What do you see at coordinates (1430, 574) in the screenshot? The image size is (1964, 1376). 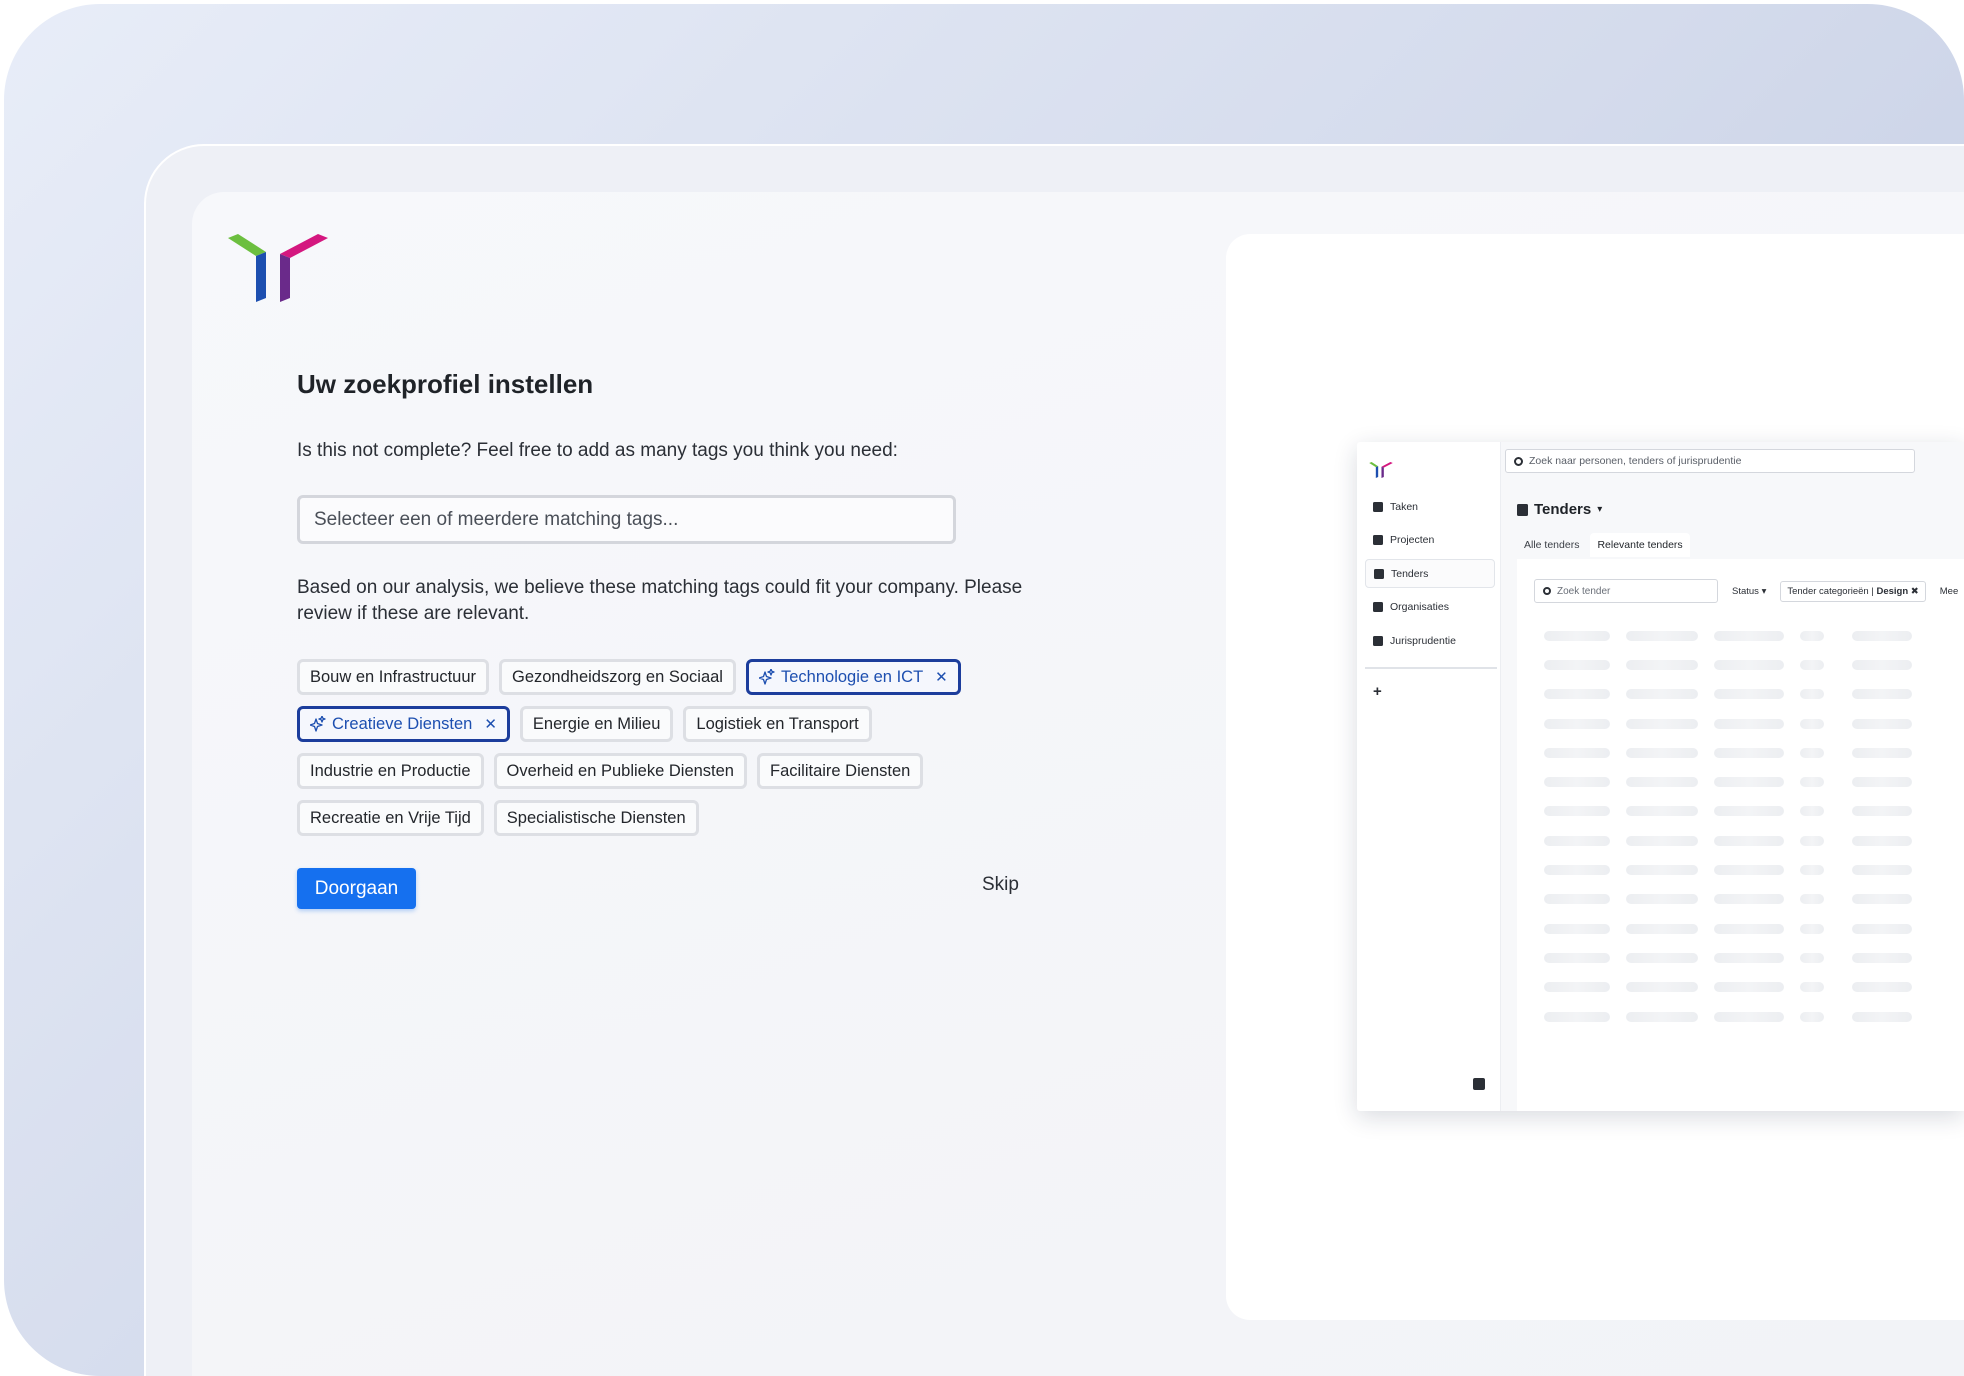 I see `preview-nav-item-tenders: Tenders` at bounding box center [1430, 574].